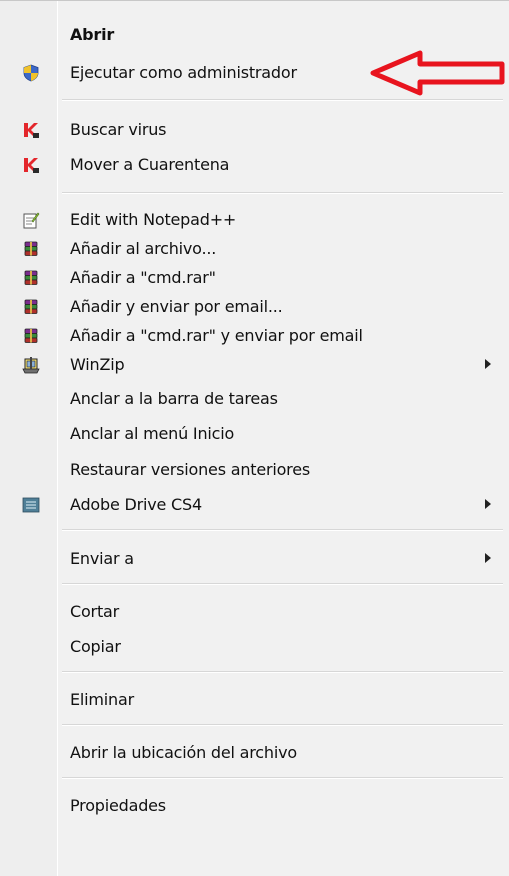 The image size is (509, 876). What do you see at coordinates (152, 433) in the screenshot?
I see `menu-item-label: Anclar al menú Inicio` at bounding box center [152, 433].